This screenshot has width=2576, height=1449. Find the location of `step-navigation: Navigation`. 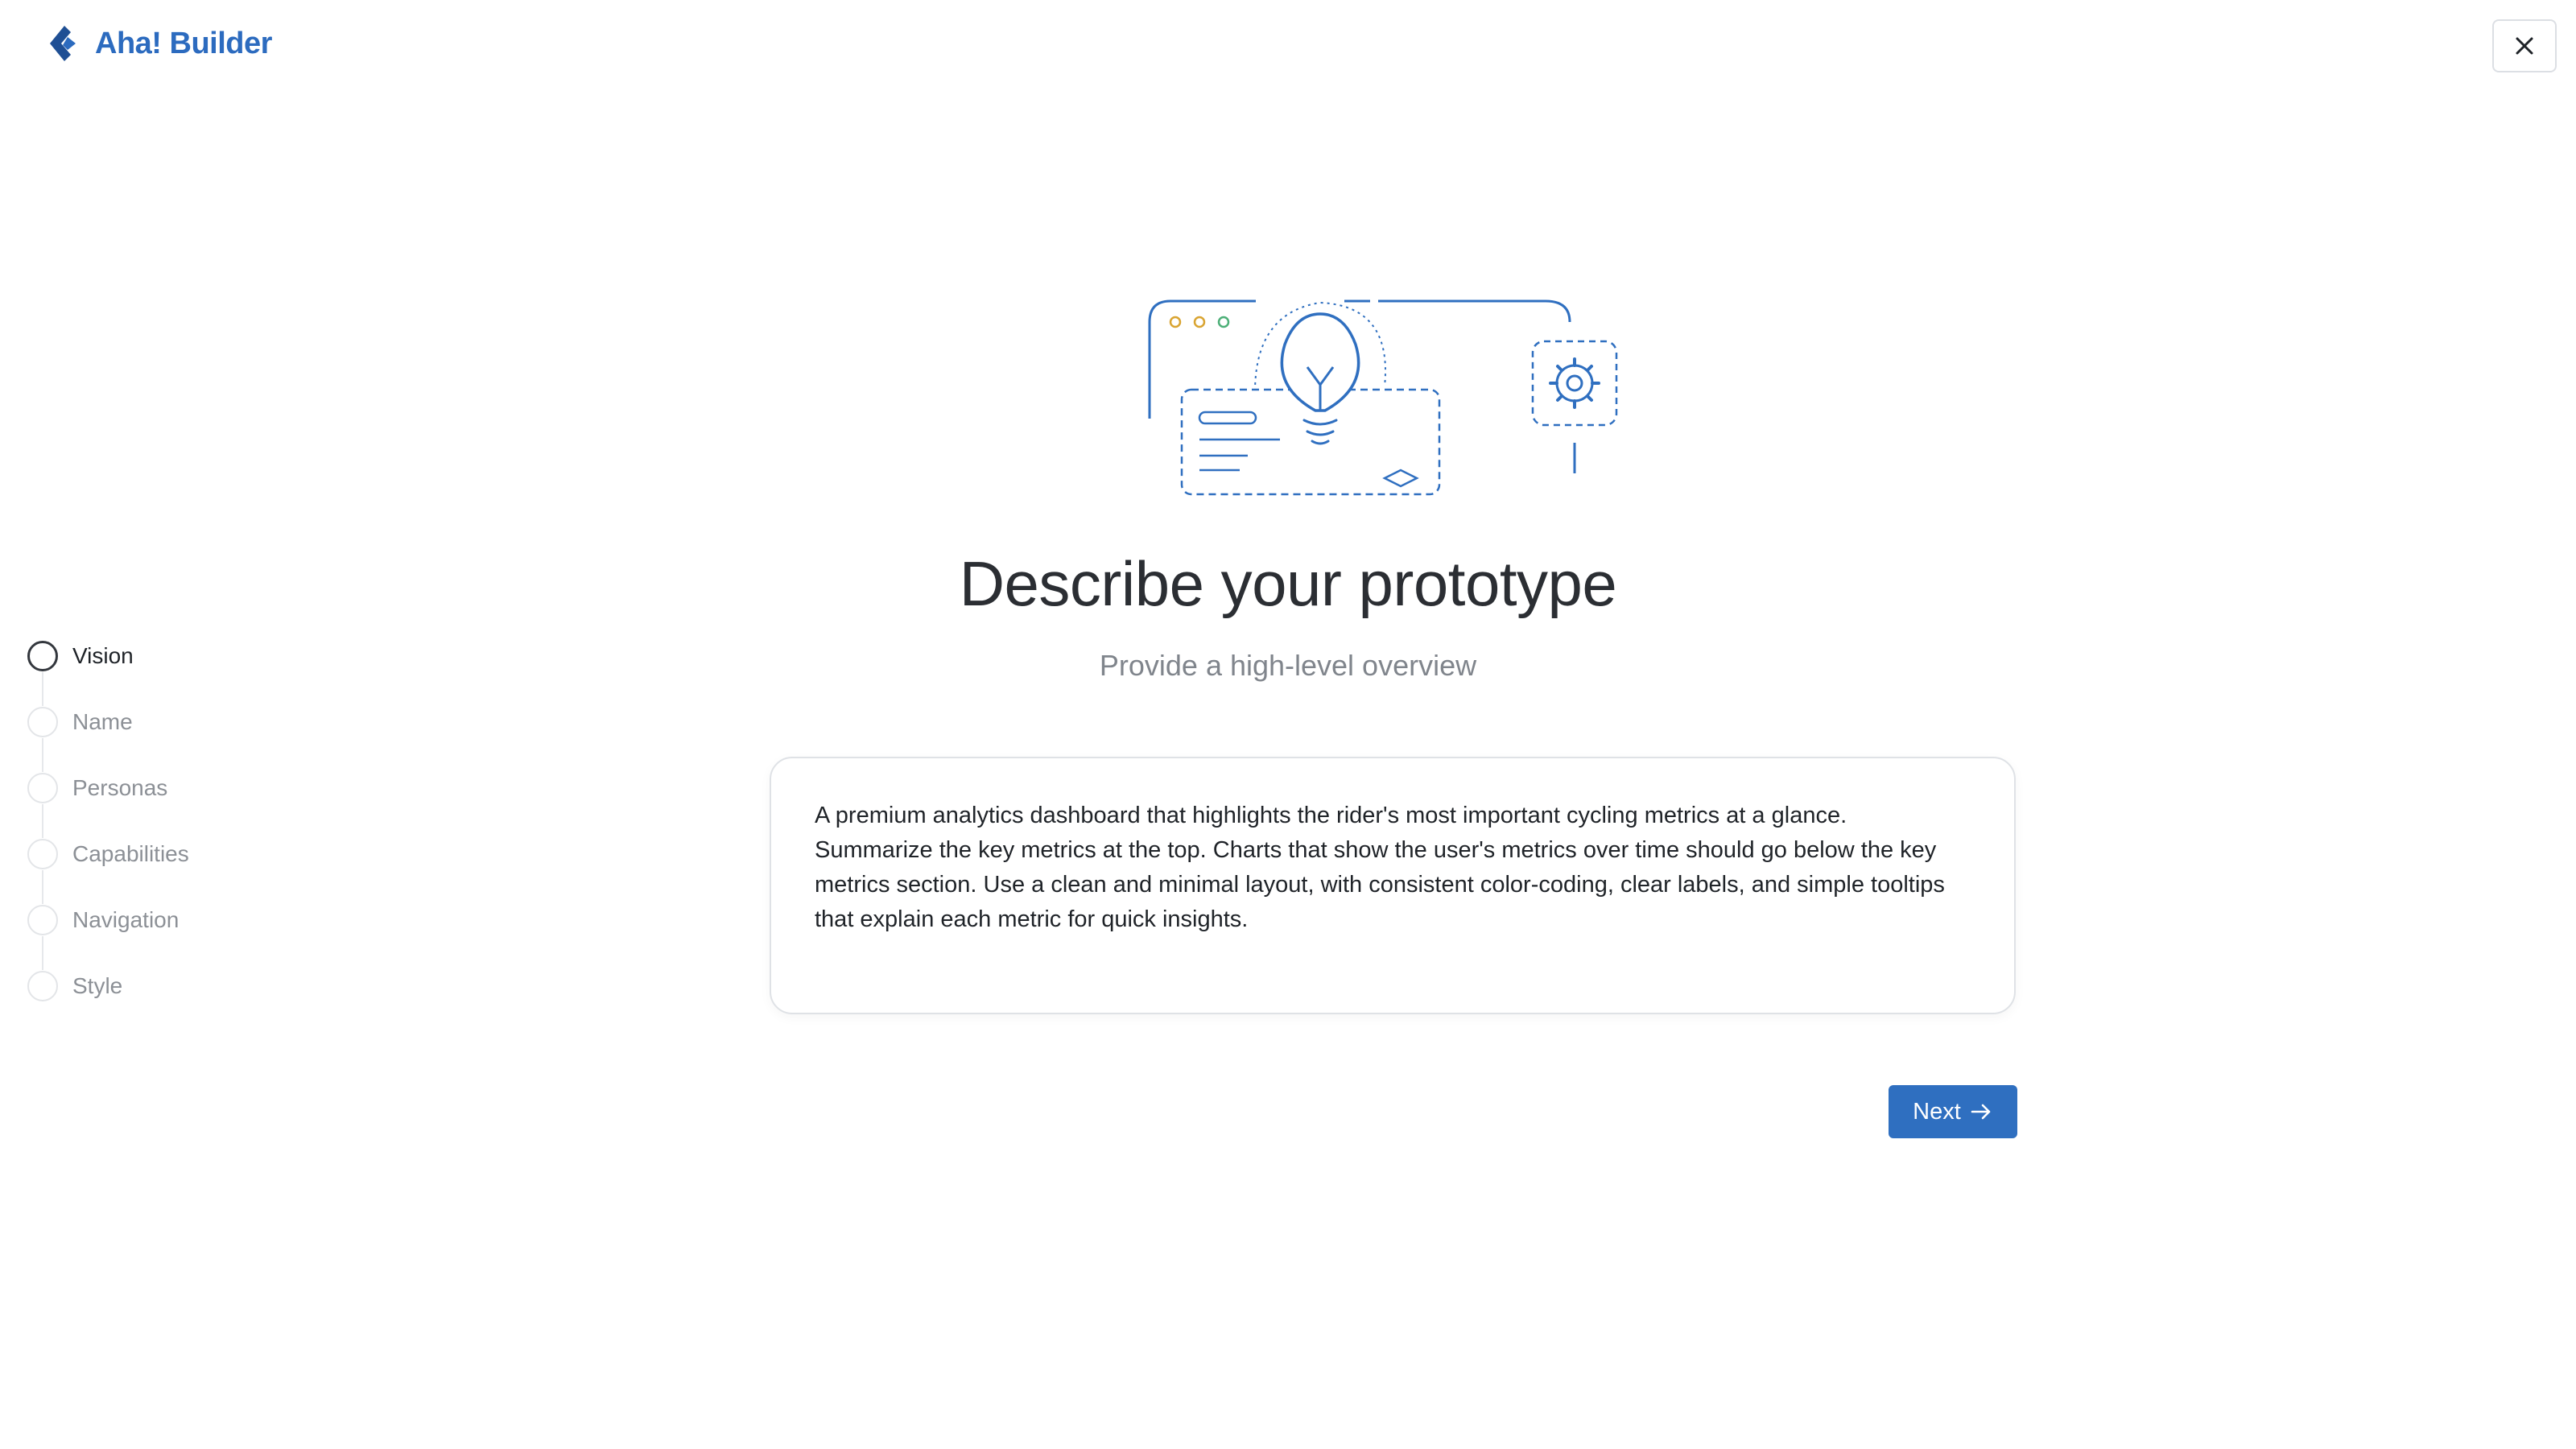

step-navigation: Navigation is located at coordinates (108, 920).